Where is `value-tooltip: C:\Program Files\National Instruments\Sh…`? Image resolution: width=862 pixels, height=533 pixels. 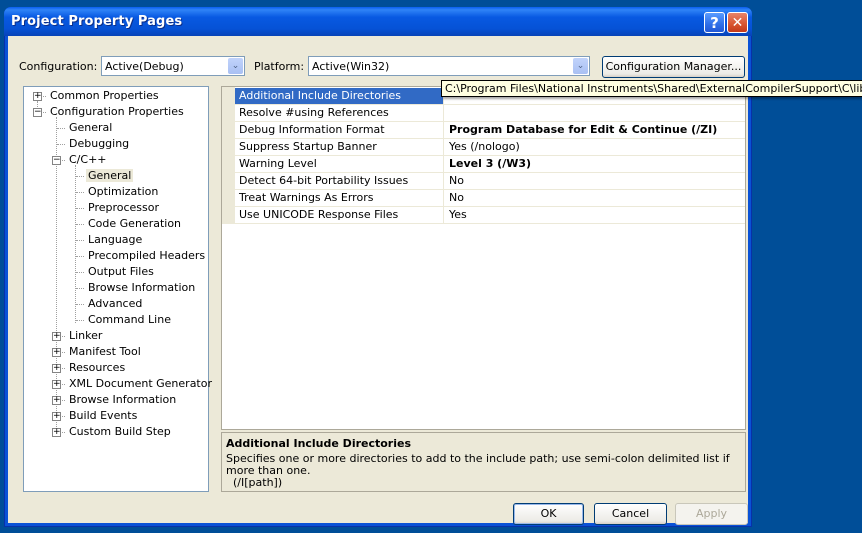 value-tooltip: C:\Program Files\National Instruments\Sh… is located at coordinates (651, 88).